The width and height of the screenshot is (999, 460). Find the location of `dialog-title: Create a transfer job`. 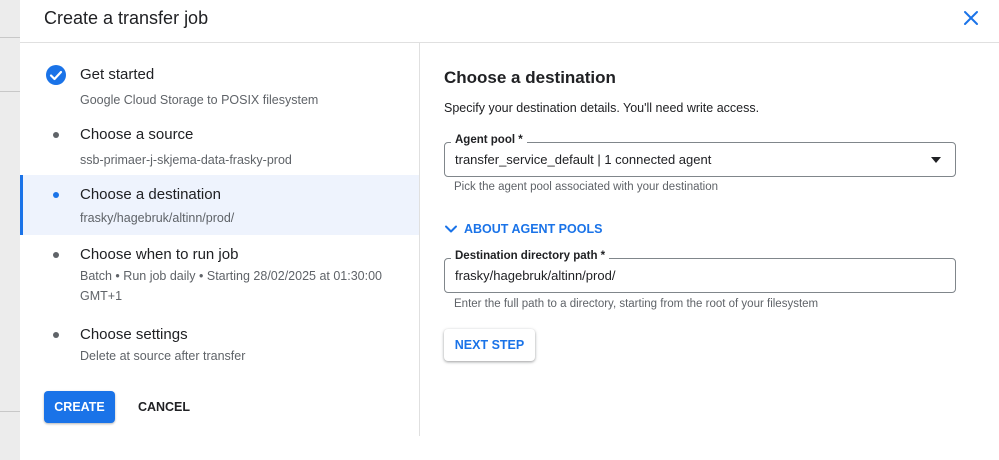

dialog-title: Create a transfer job is located at coordinates (126, 18).